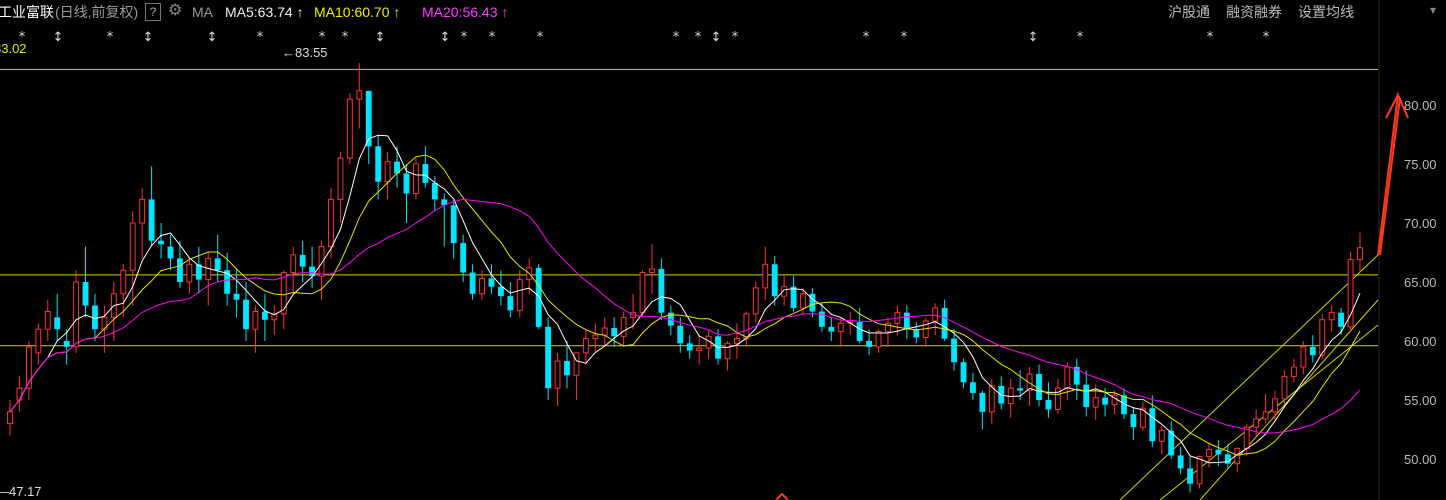 This screenshot has width=1446, height=500. Describe the element at coordinates (782, 496) in the screenshot. I see `red-mark-bottom` at that location.